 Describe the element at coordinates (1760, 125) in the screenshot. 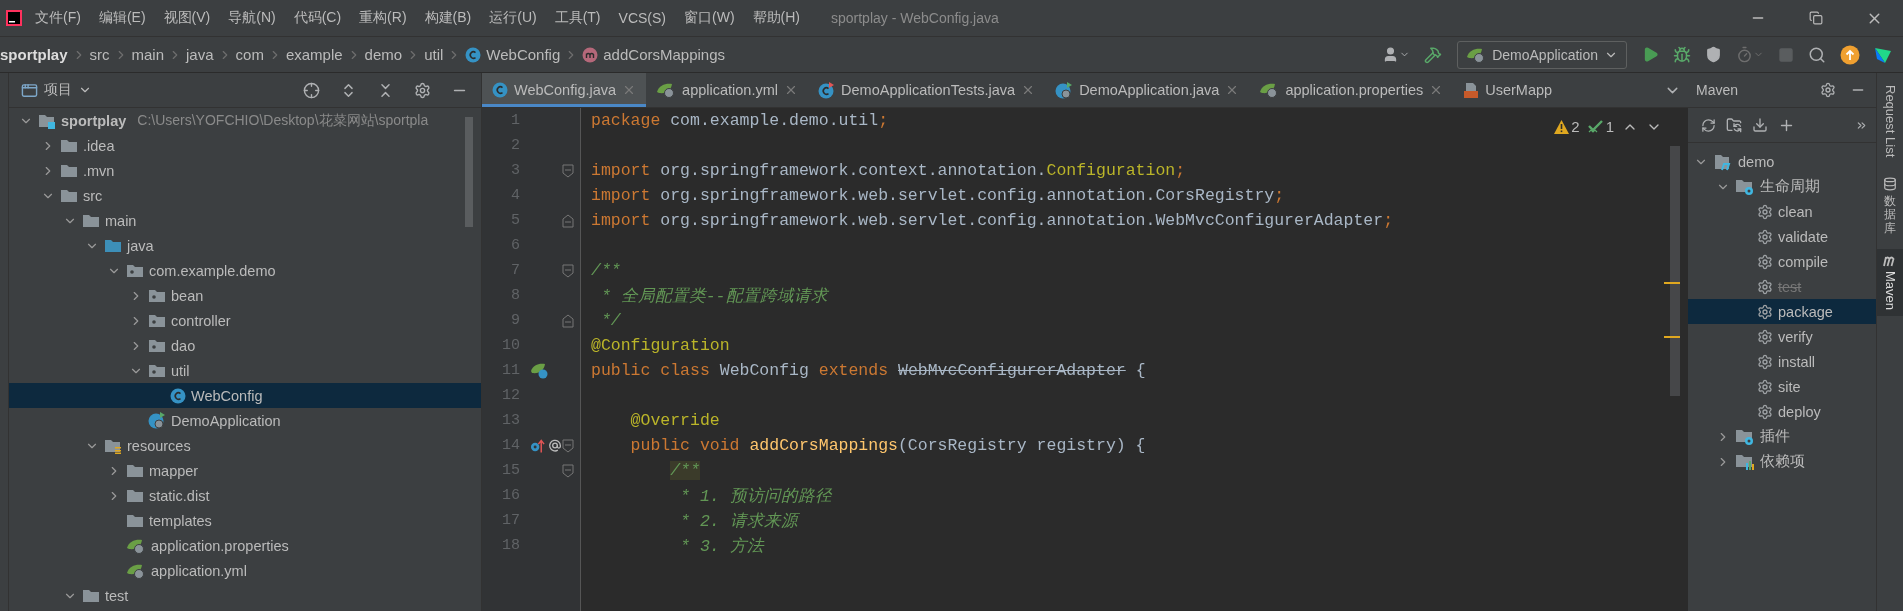

I see `download-icon` at that location.